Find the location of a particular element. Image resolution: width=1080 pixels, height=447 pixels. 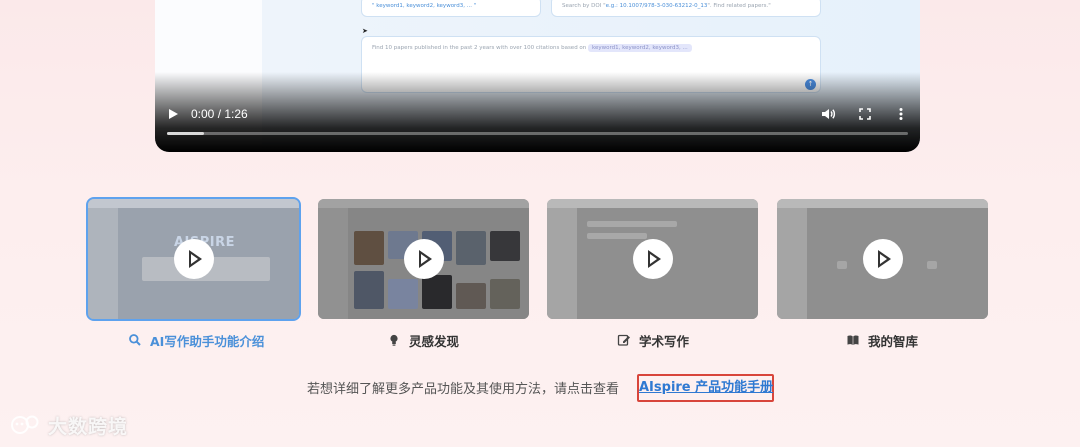

tab-inspiration-discovery: 灵感发现 is located at coordinates (423, 340).